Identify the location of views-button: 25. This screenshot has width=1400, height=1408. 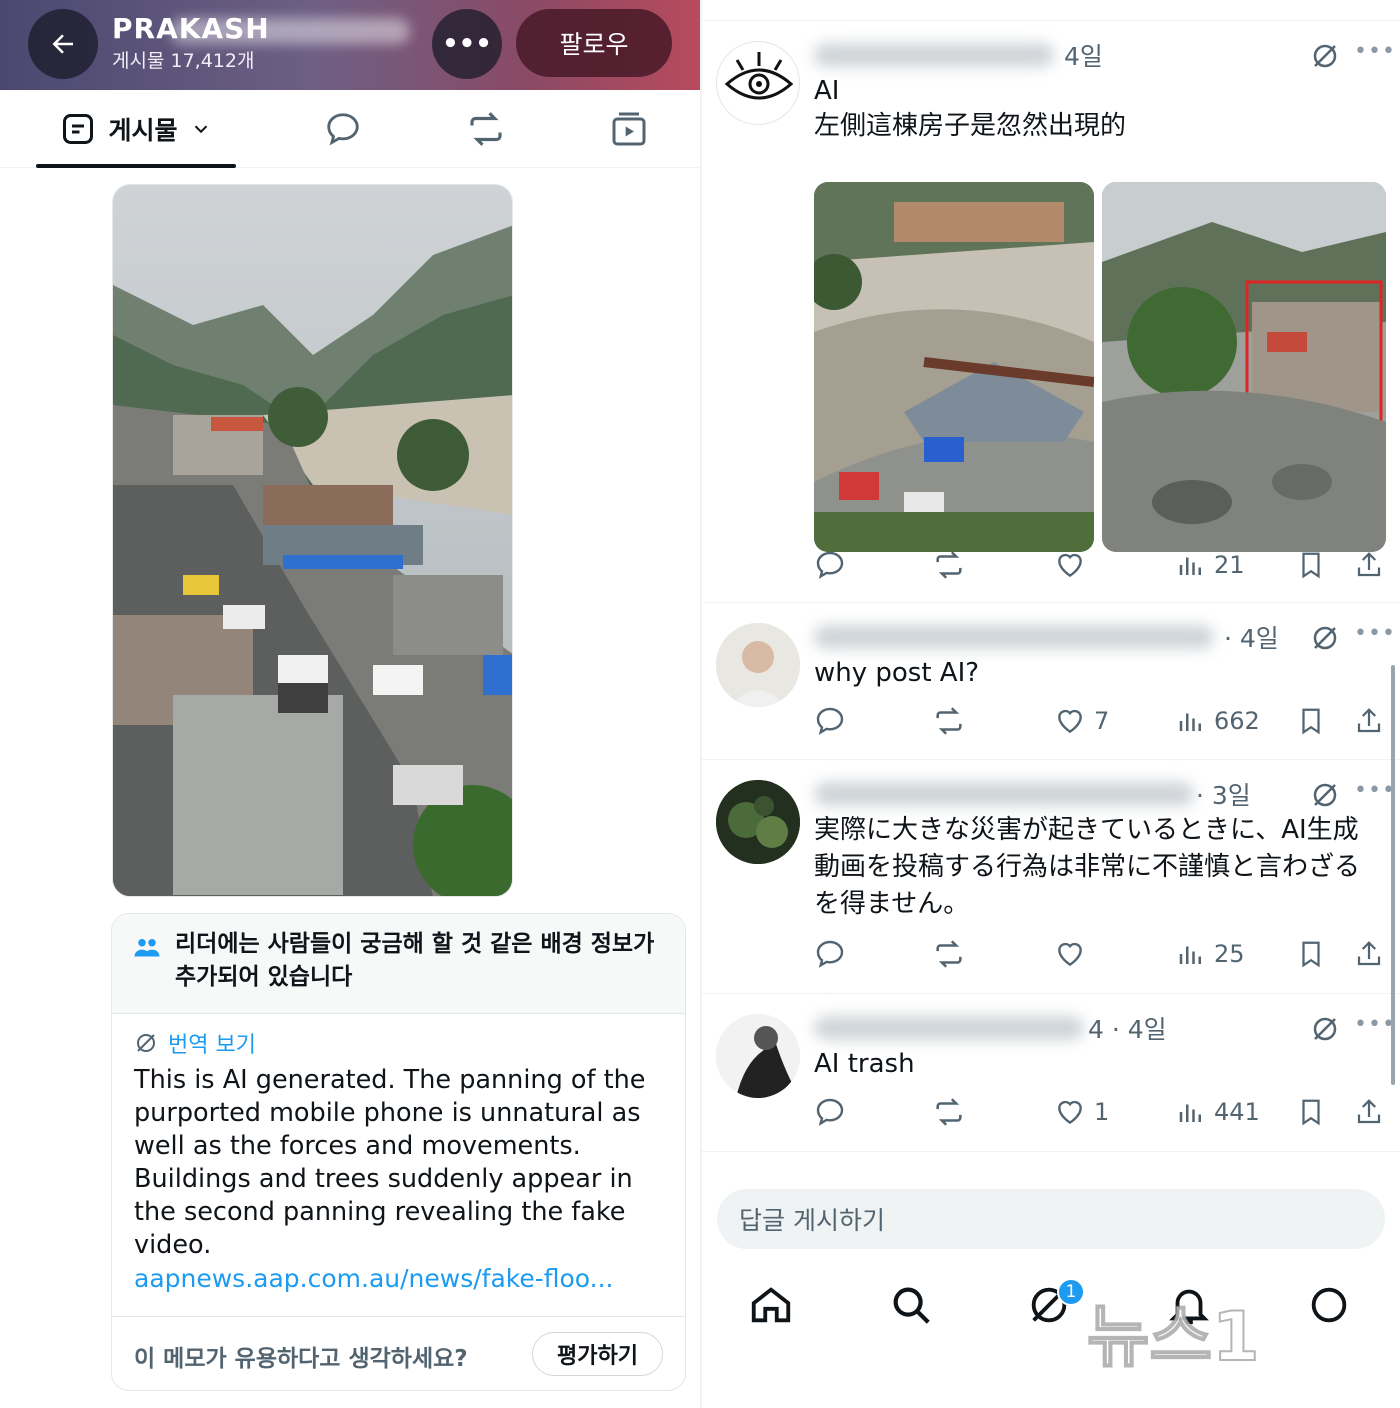
(1210, 954).